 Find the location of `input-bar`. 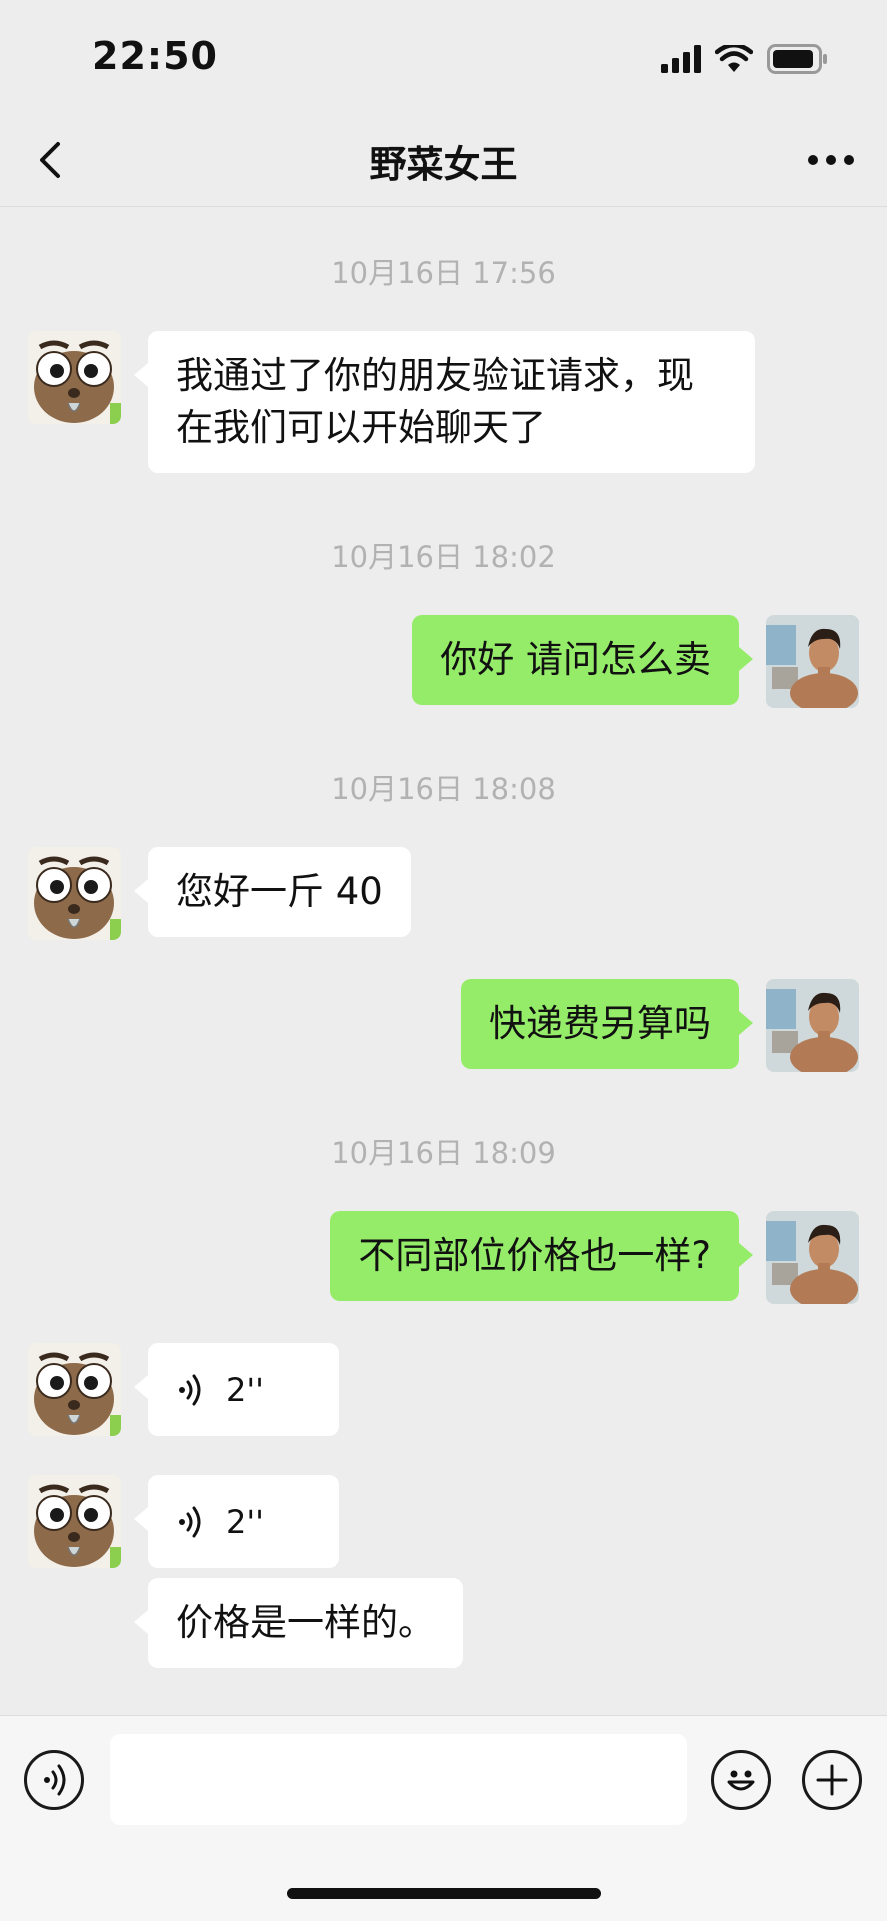

input-bar is located at coordinates (443, 1818).